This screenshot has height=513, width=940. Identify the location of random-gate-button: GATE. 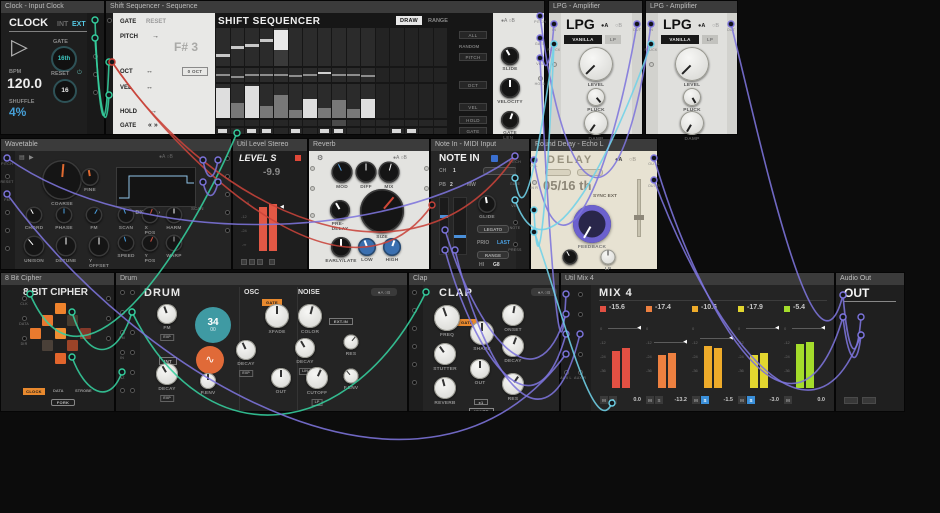
(473, 130).